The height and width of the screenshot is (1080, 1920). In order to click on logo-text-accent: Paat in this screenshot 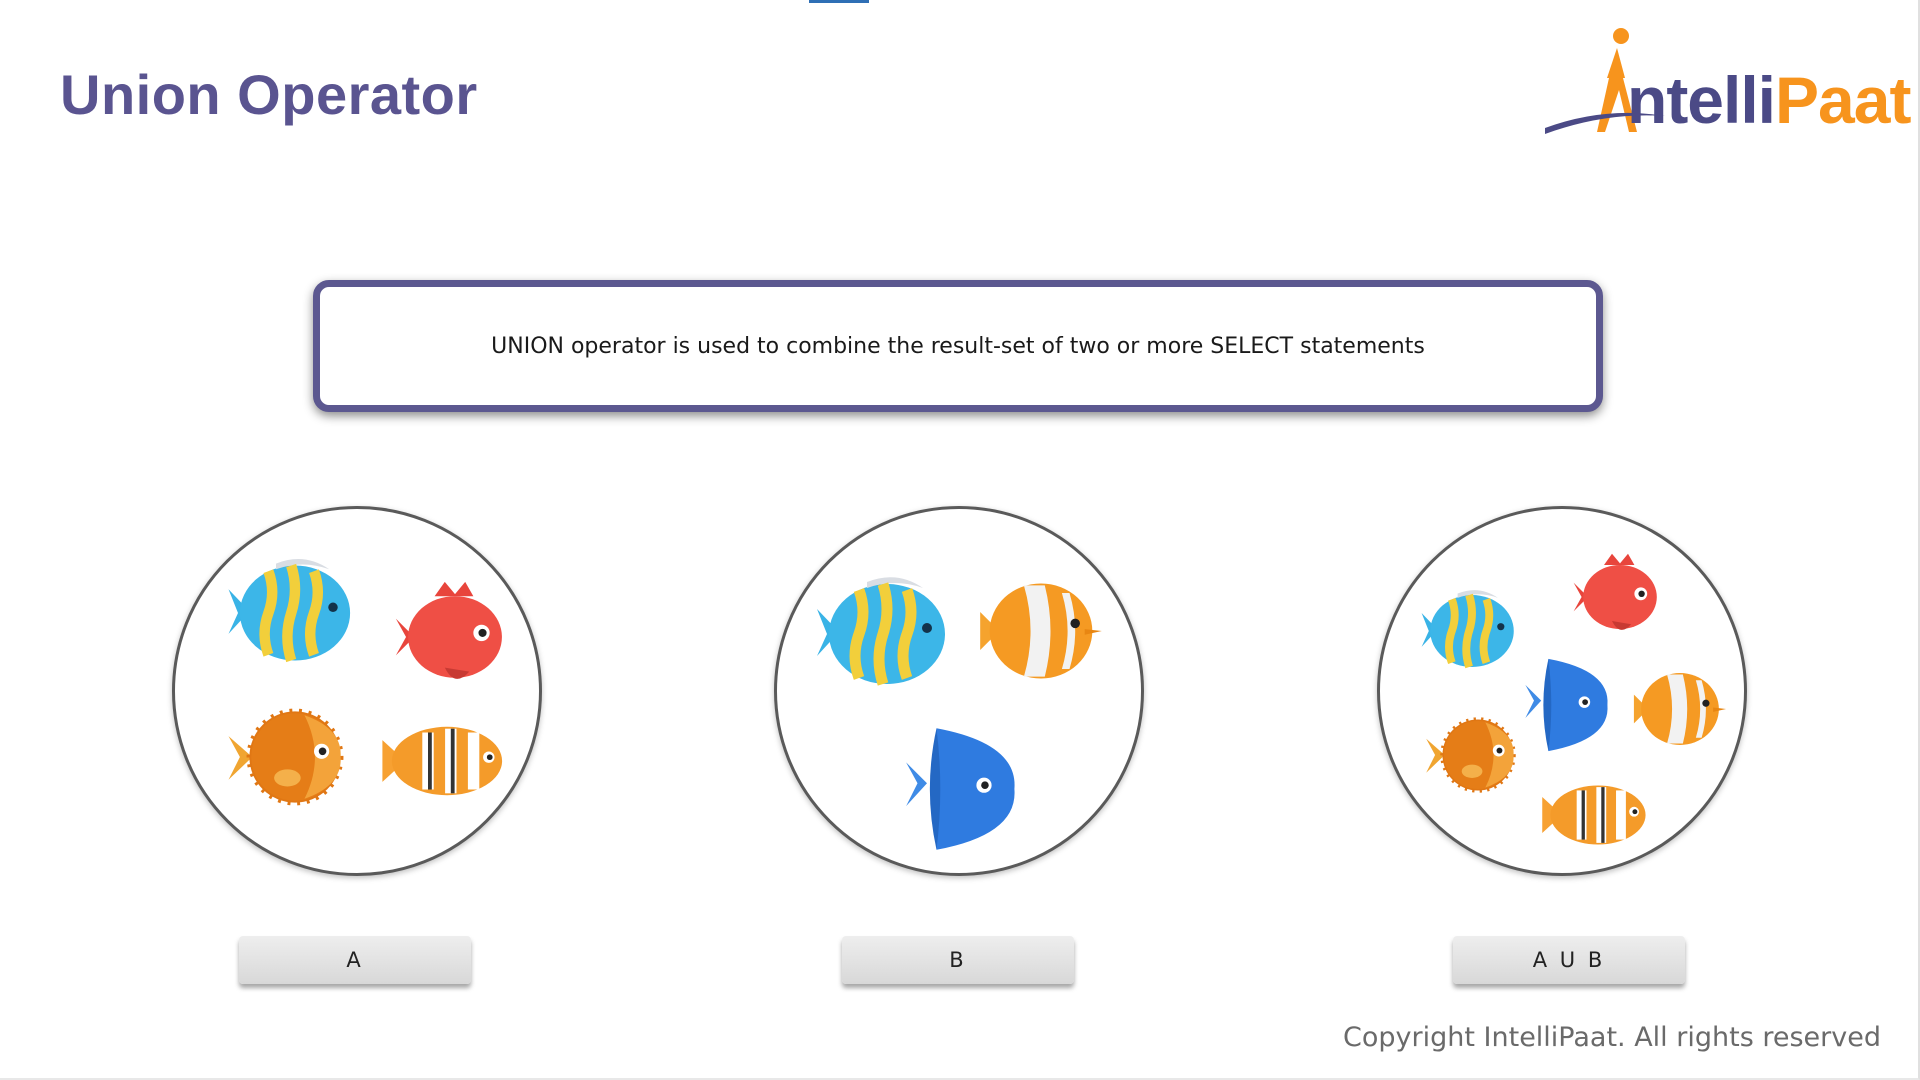, I will do `click(1843, 100)`.